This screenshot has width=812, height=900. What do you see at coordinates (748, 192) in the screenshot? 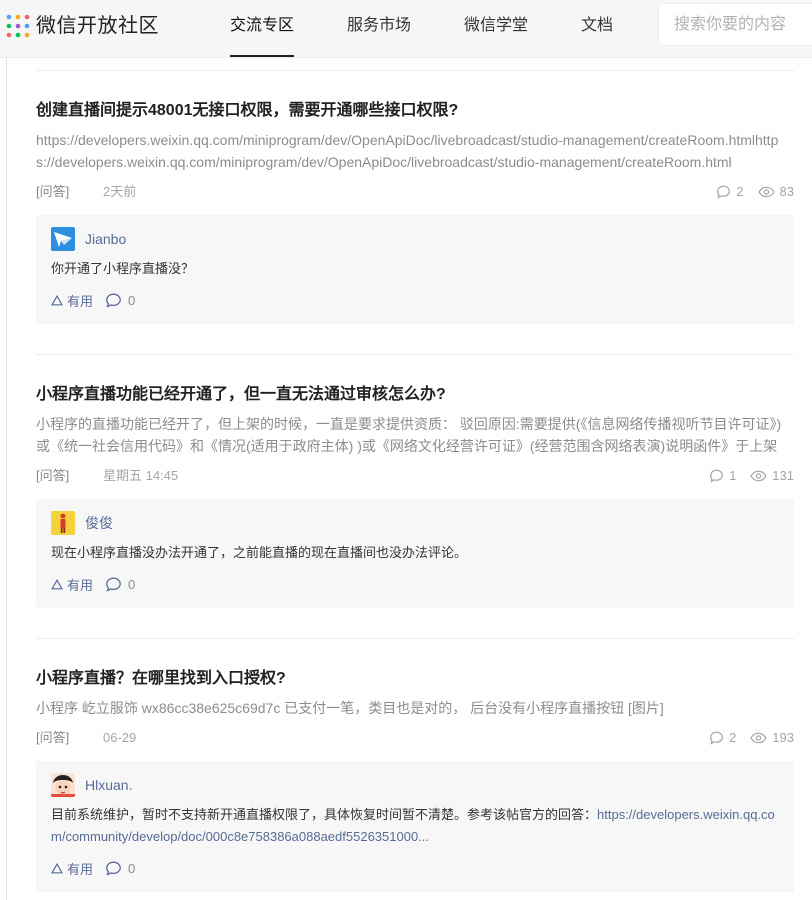
I see `post-stats: 2 83` at bounding box center [748, 192].